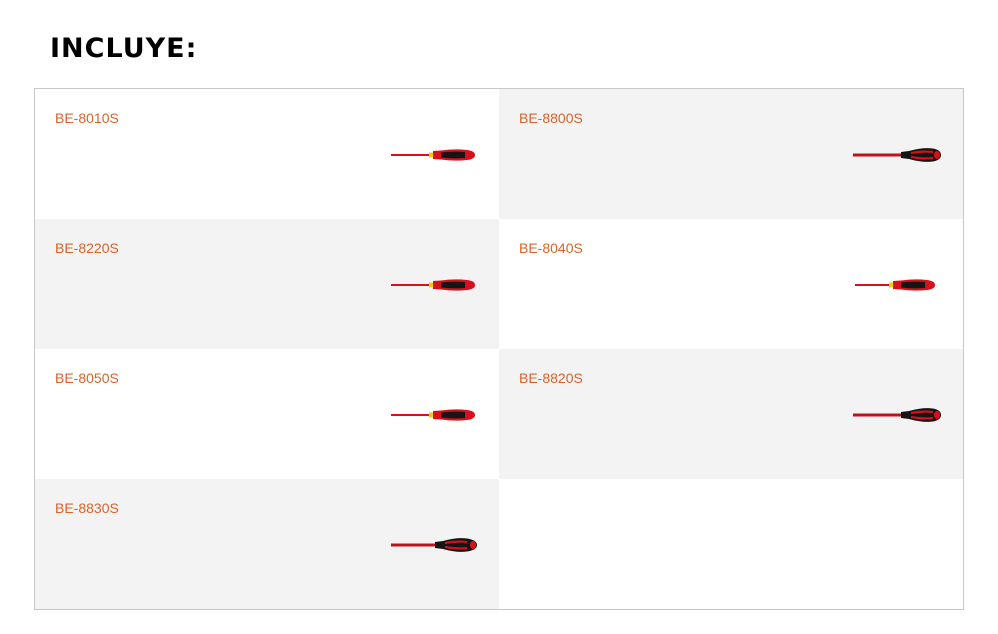 This screenshot has width=998, height=634. Describe the element at coordinates (87, 378) in the screenshot. I see `product-code-link: BE-8050S` at that location.